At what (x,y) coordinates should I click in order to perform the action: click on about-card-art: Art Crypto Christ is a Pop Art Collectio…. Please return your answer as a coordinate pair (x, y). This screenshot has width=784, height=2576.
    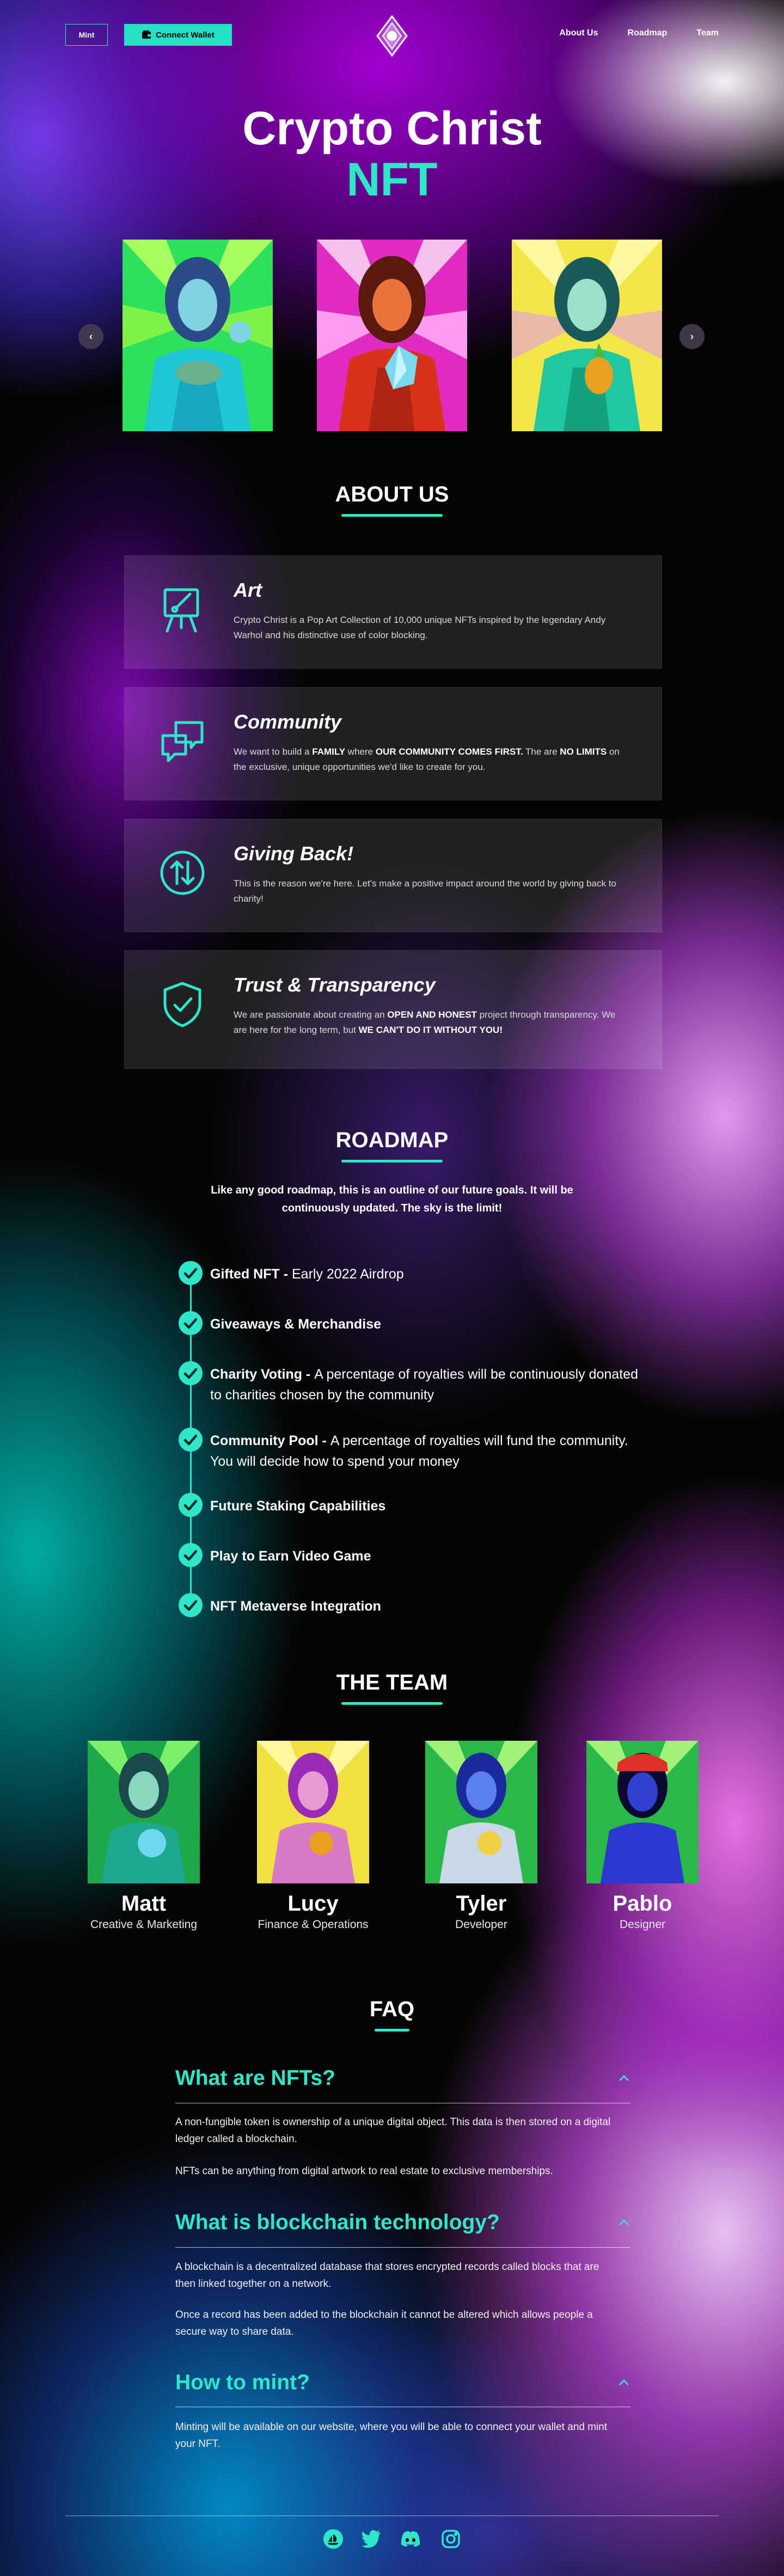
    Looking at the image, I should click on (393, 612).